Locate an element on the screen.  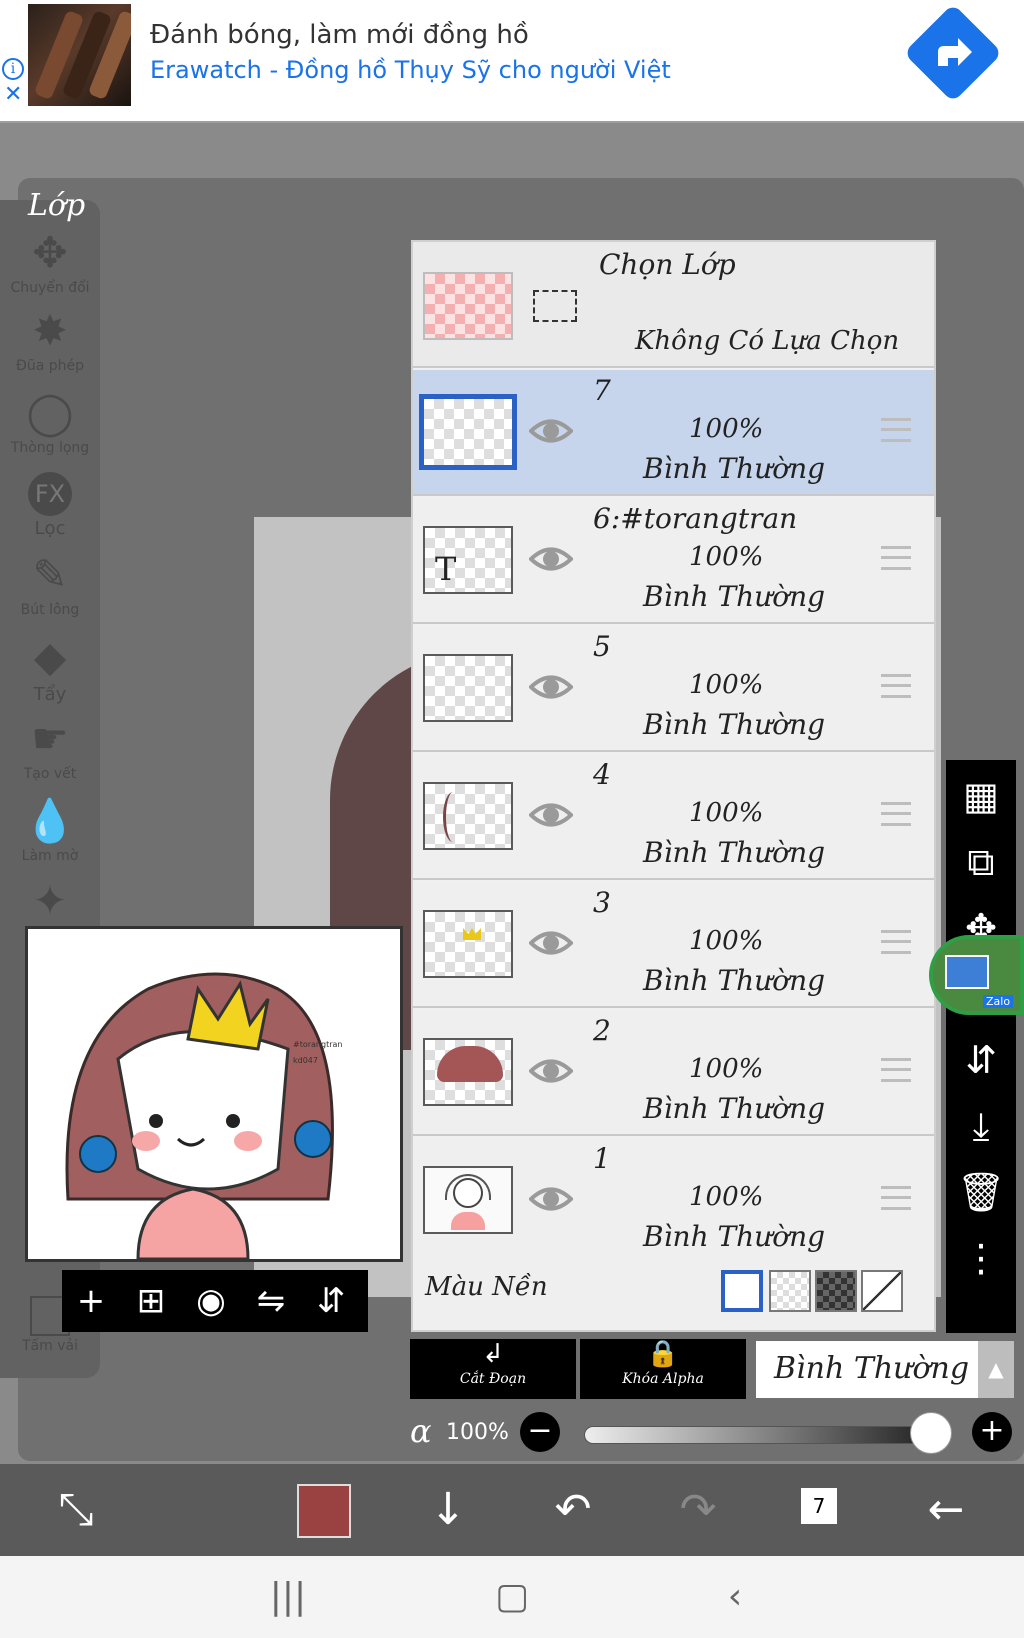
layer-name: 1 is located at coordinates (602, 1158).